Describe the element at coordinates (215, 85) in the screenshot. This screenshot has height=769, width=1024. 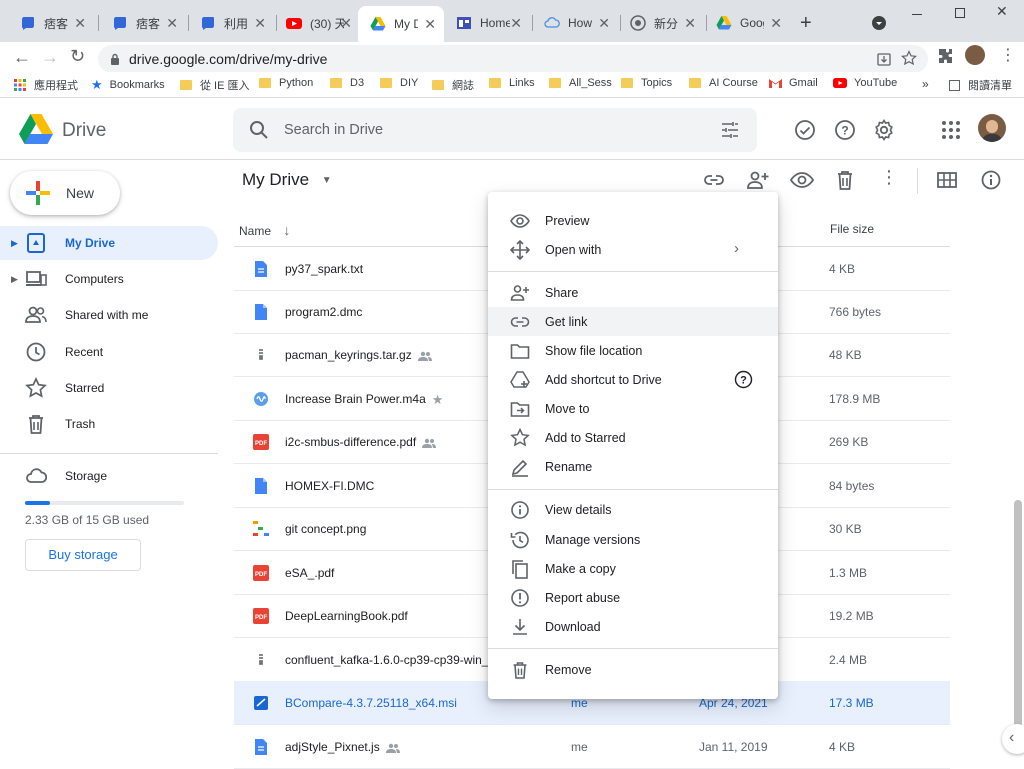
I see `bookmark-item: 從 IE 匯入` at that location.